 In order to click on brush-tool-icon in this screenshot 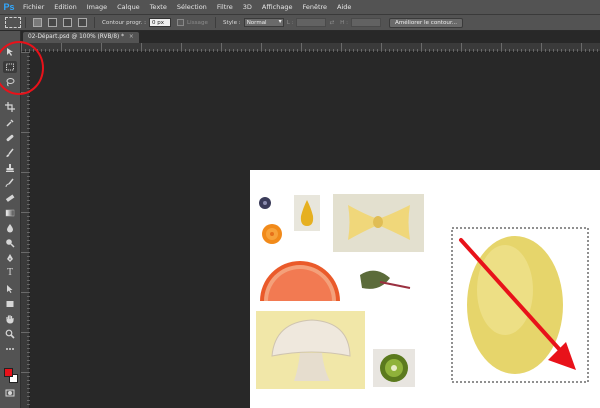, I will do `click(10, 153)`.